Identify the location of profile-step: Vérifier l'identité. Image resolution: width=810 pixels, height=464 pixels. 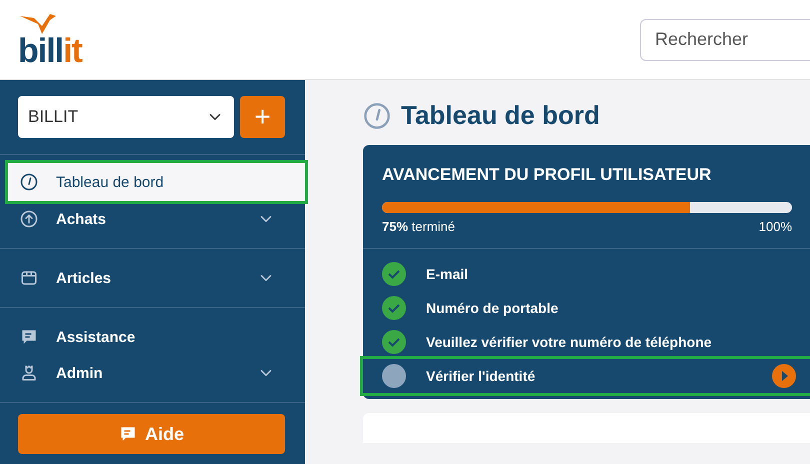
(586, 376).